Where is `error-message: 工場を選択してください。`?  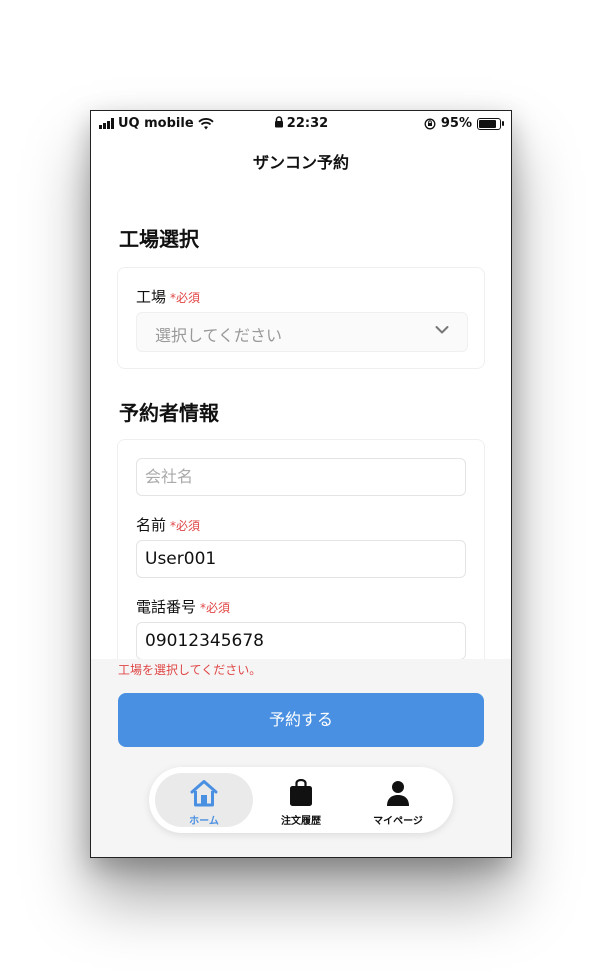
error-message: 工場を選択してください。 is located at coordinates (190, 670).